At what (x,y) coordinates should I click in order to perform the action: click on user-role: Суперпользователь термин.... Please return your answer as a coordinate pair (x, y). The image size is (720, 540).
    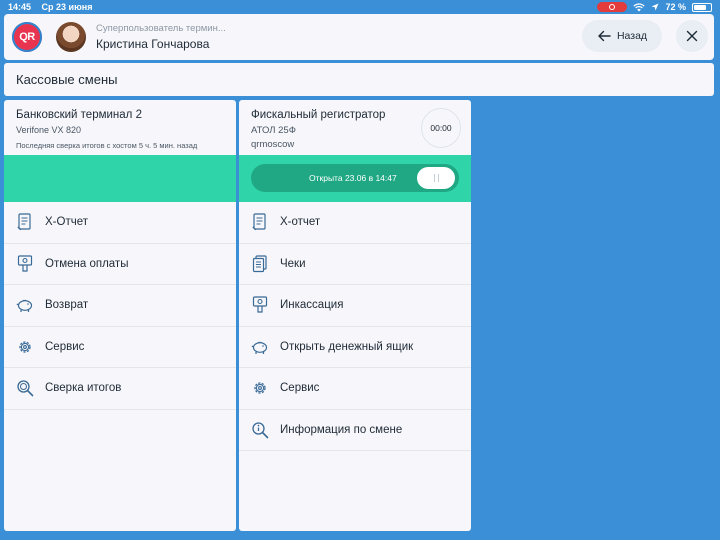
    Looking at the image, I should click on (161, 28).